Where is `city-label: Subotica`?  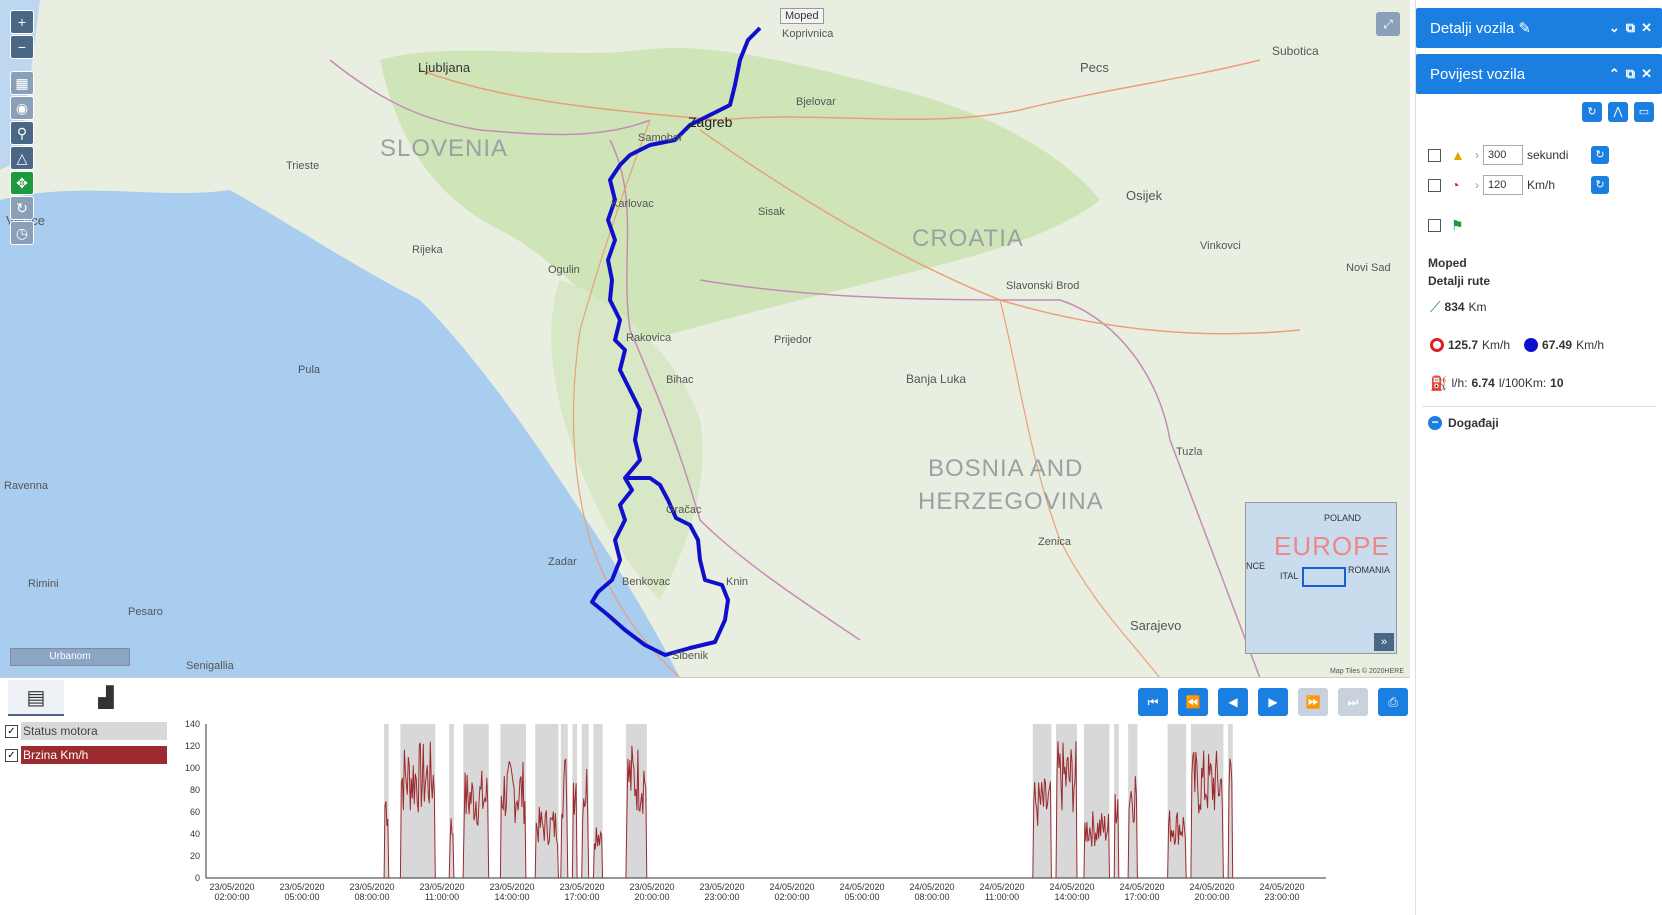
city-label: Subotica is located at coordinates (1295, 51).